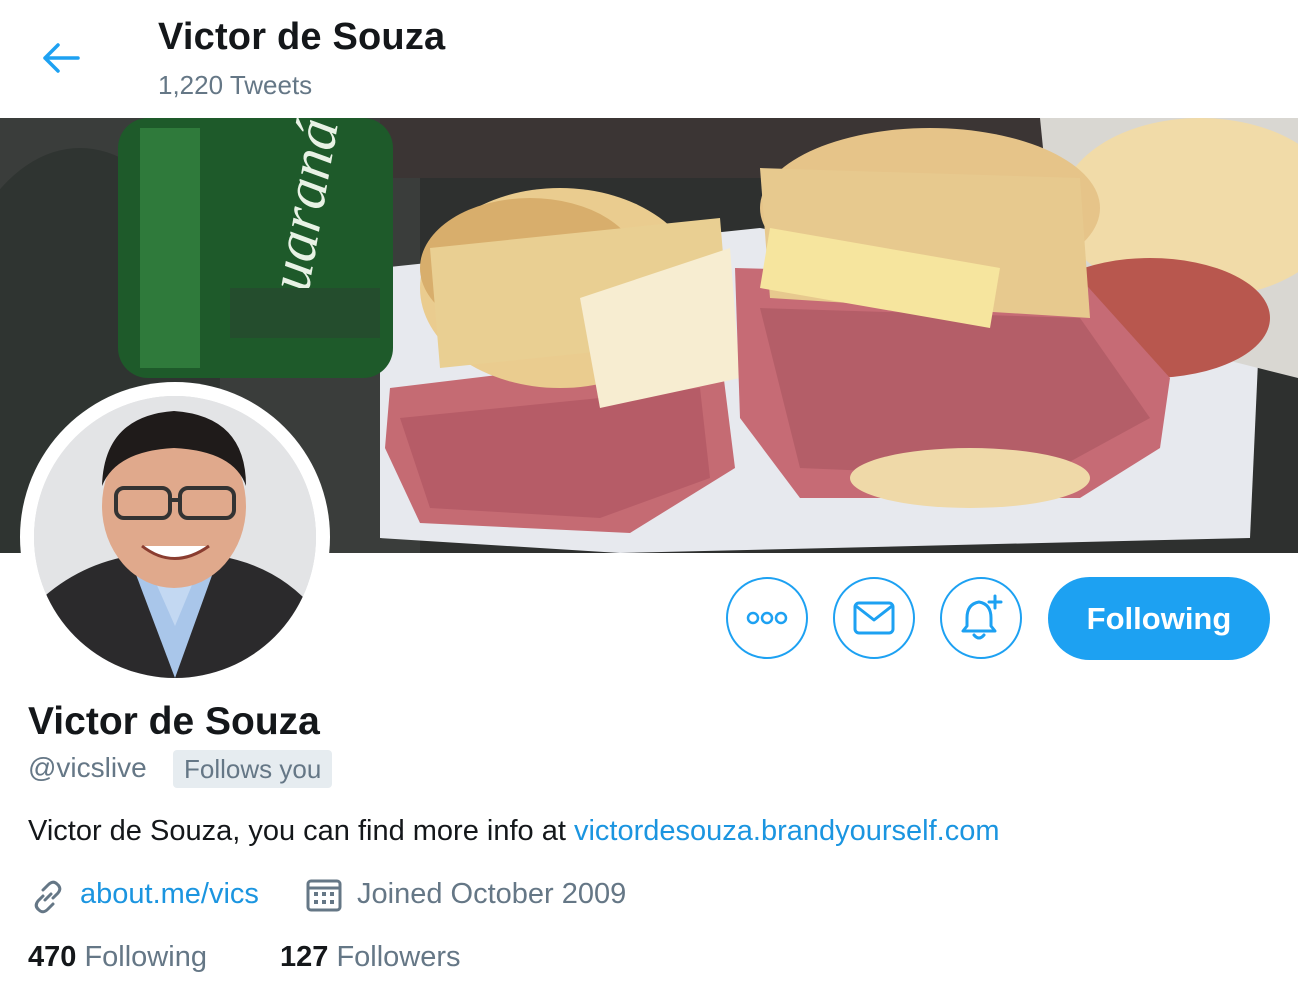 The width and height of the screenshot is (1298, 984). What do you see at coordinates (52, 957) in the screenshot?
I see `following-count: 470` at bounding box center [52, 957].